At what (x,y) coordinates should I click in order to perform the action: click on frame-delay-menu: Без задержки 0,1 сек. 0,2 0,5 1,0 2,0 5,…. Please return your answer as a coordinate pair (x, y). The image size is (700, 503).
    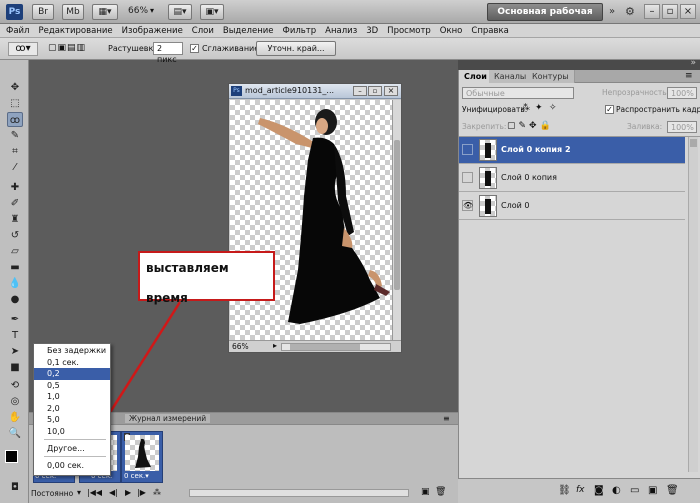
    Looking at the image, I should click on (72, 409).